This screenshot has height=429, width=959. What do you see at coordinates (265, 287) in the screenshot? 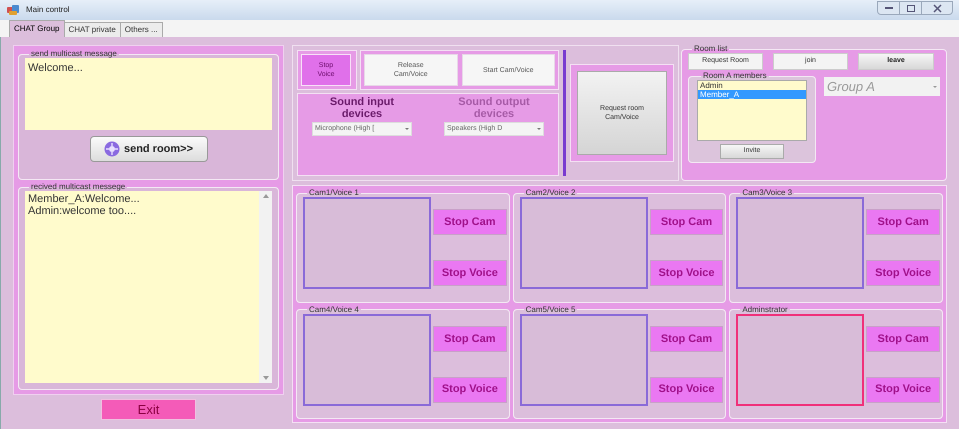
I see `scrollbar` at bounding box center [265, 287].